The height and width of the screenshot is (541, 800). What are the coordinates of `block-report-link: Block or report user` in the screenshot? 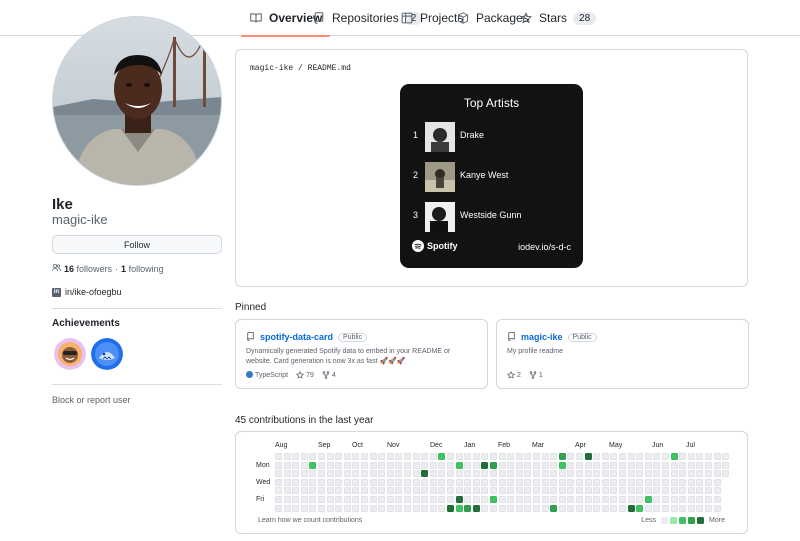 It's located at (91, 400).